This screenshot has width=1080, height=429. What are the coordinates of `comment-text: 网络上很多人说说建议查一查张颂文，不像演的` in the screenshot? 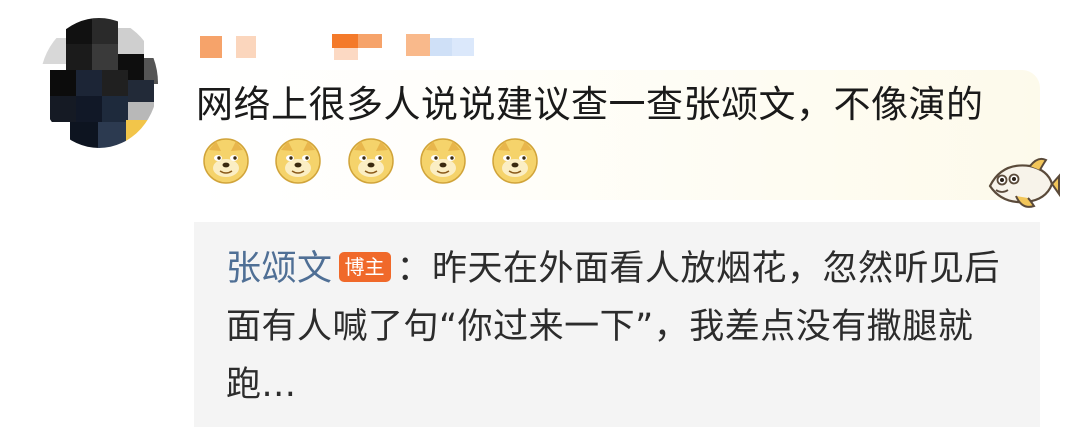 It's located at (590, 104).